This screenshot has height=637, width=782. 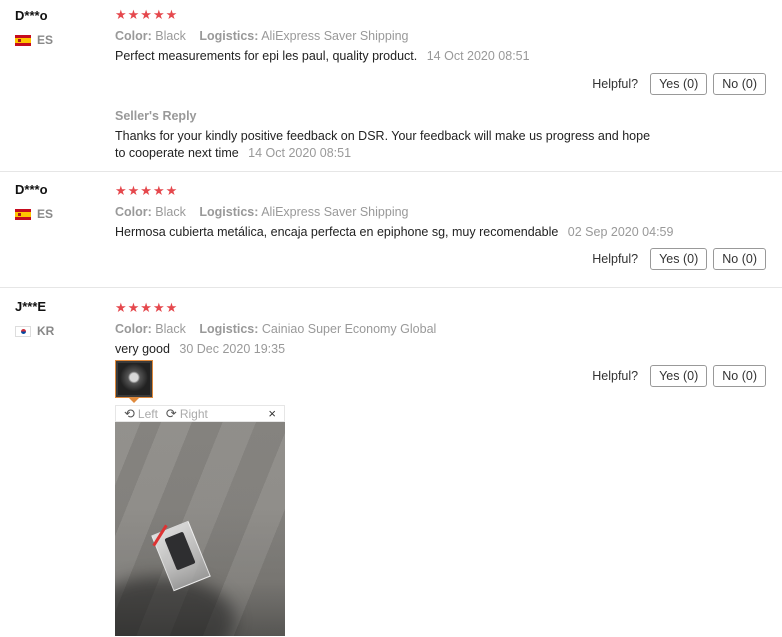 I want to click on thumbnail-image, so click(x=134, y=379).